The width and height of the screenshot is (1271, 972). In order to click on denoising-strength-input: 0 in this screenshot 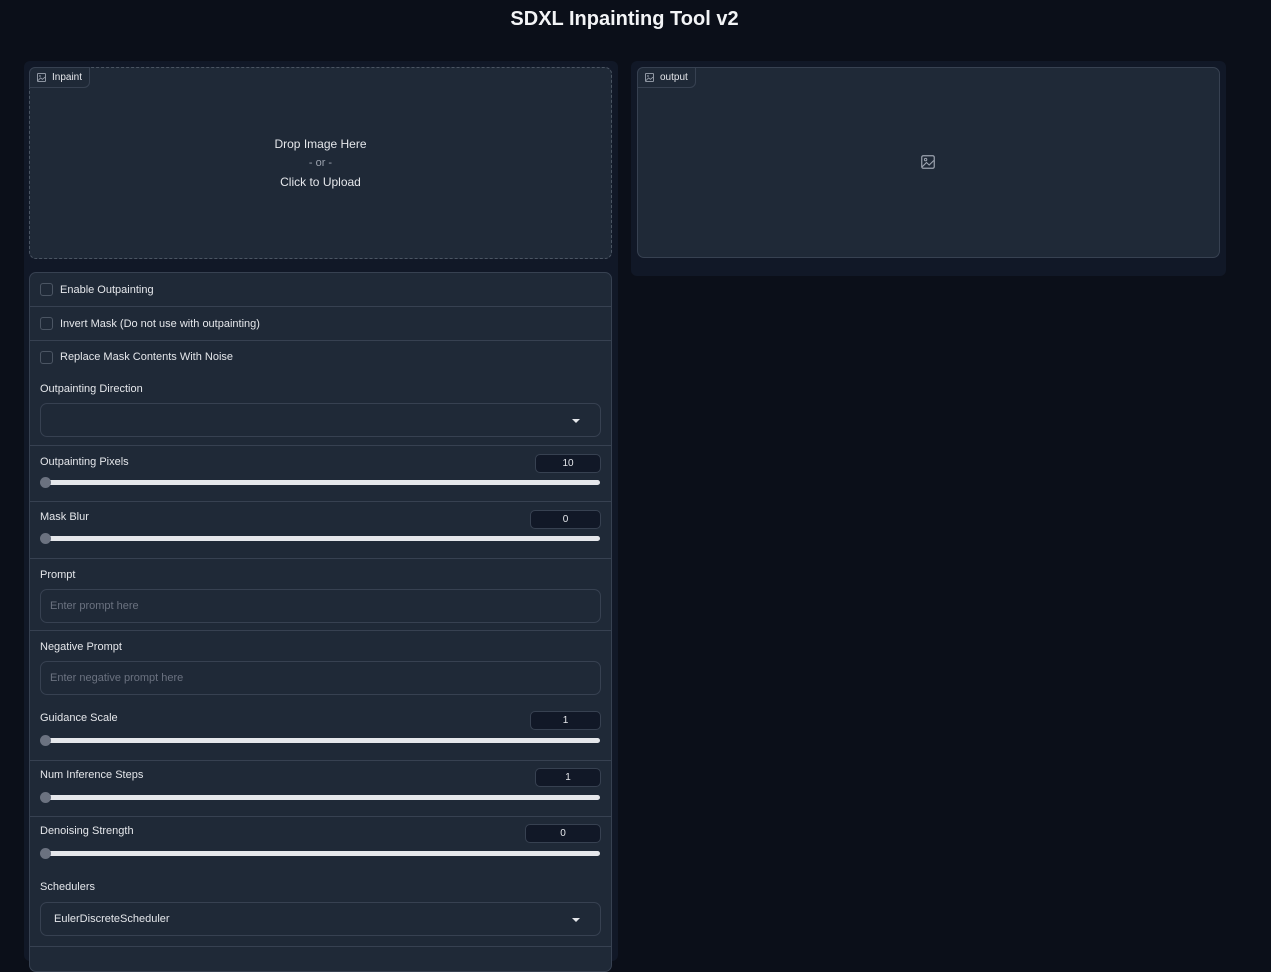, I will do `click(563, 833)`.